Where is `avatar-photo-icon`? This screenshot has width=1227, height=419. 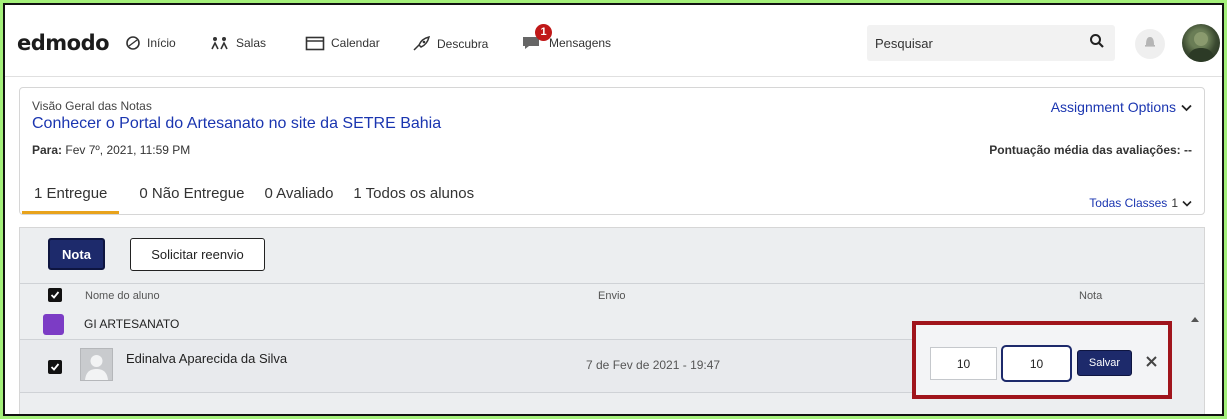
avatar-photo-icon is located at coordinates (1201, 47).